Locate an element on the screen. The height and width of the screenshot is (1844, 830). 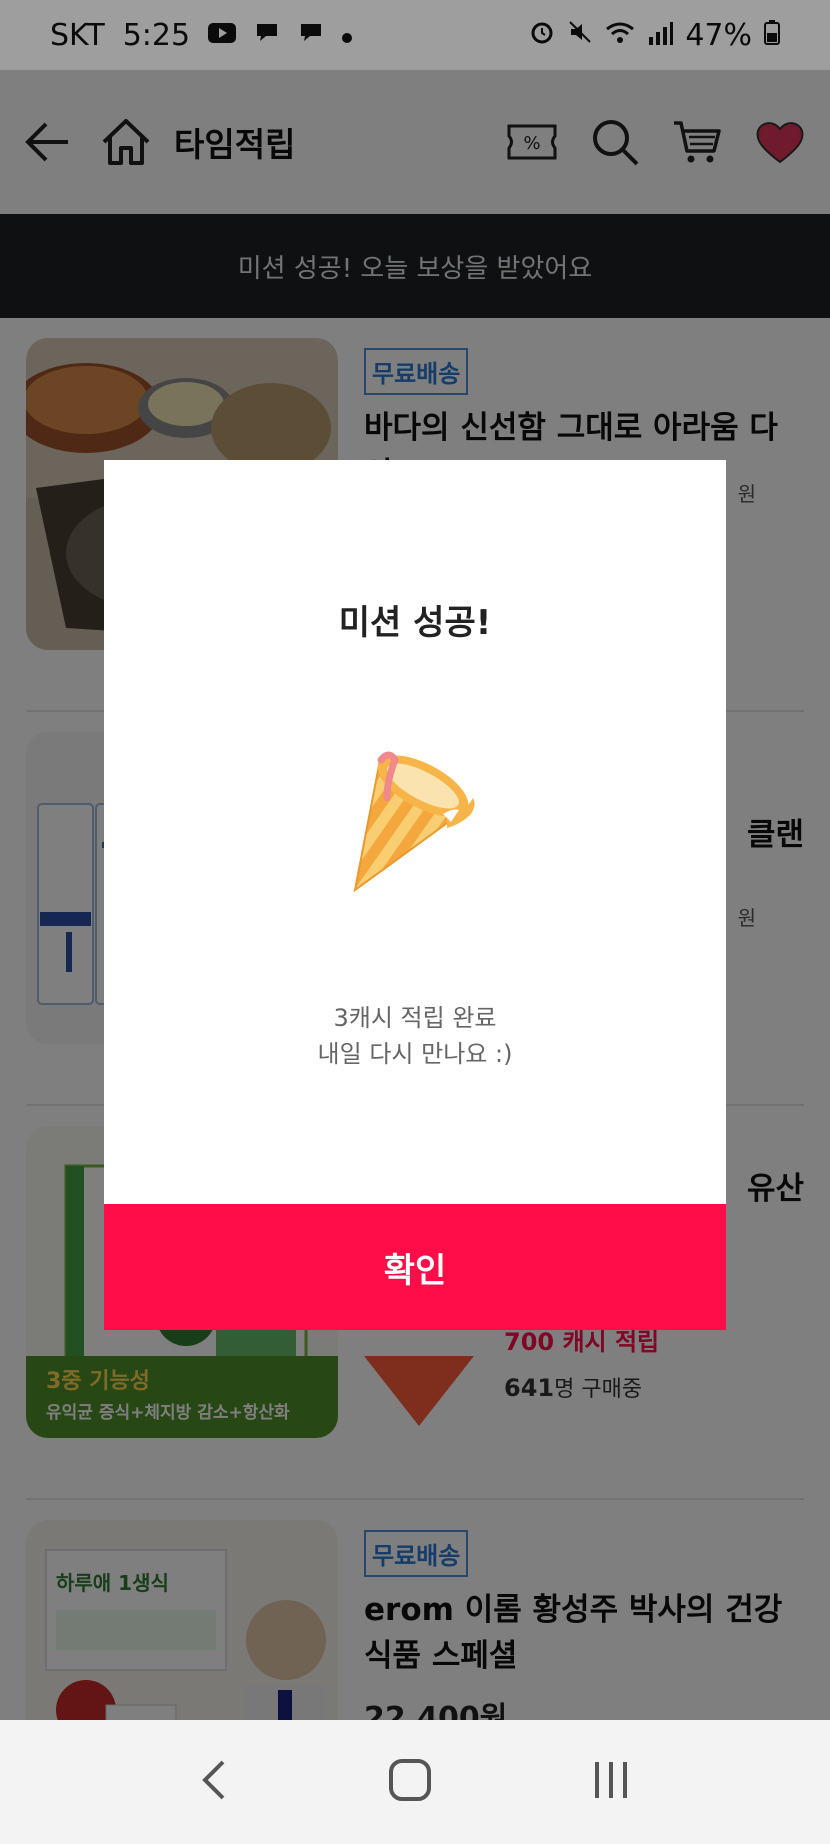
nav-recents-icon is located at coordinates (611, 1782).